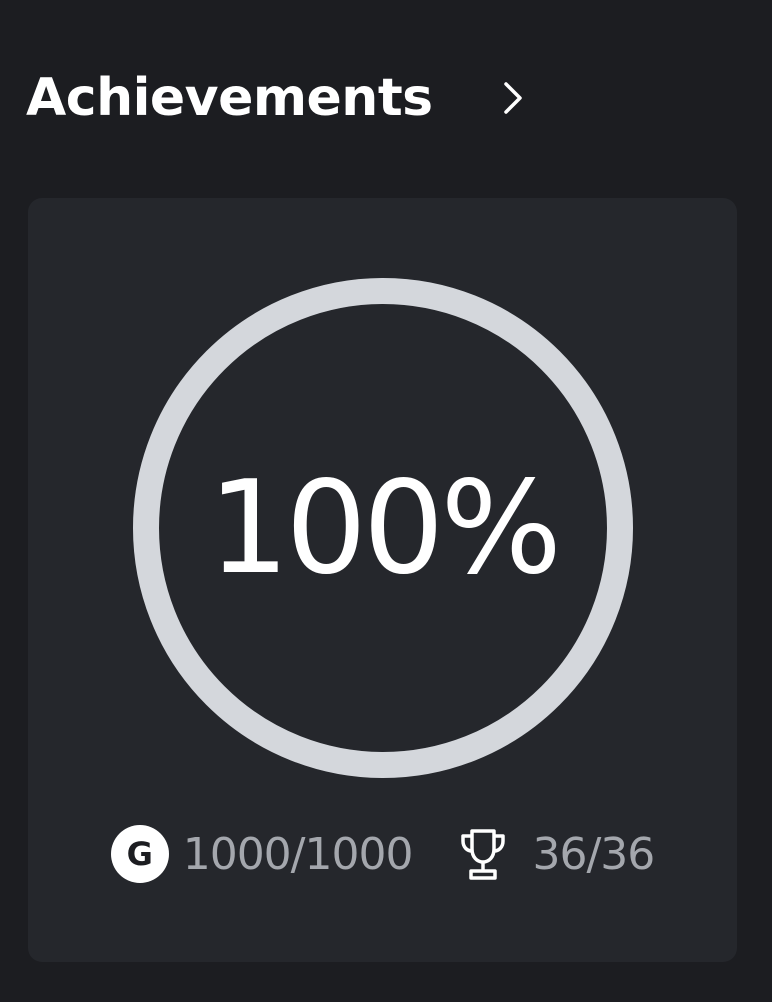 The width and height of the screenshot is (772, 1002). What do you see at coordinates (229, 98) in the screenshot?
I see `section-title: Achievements` at bounding box center [229, 98].